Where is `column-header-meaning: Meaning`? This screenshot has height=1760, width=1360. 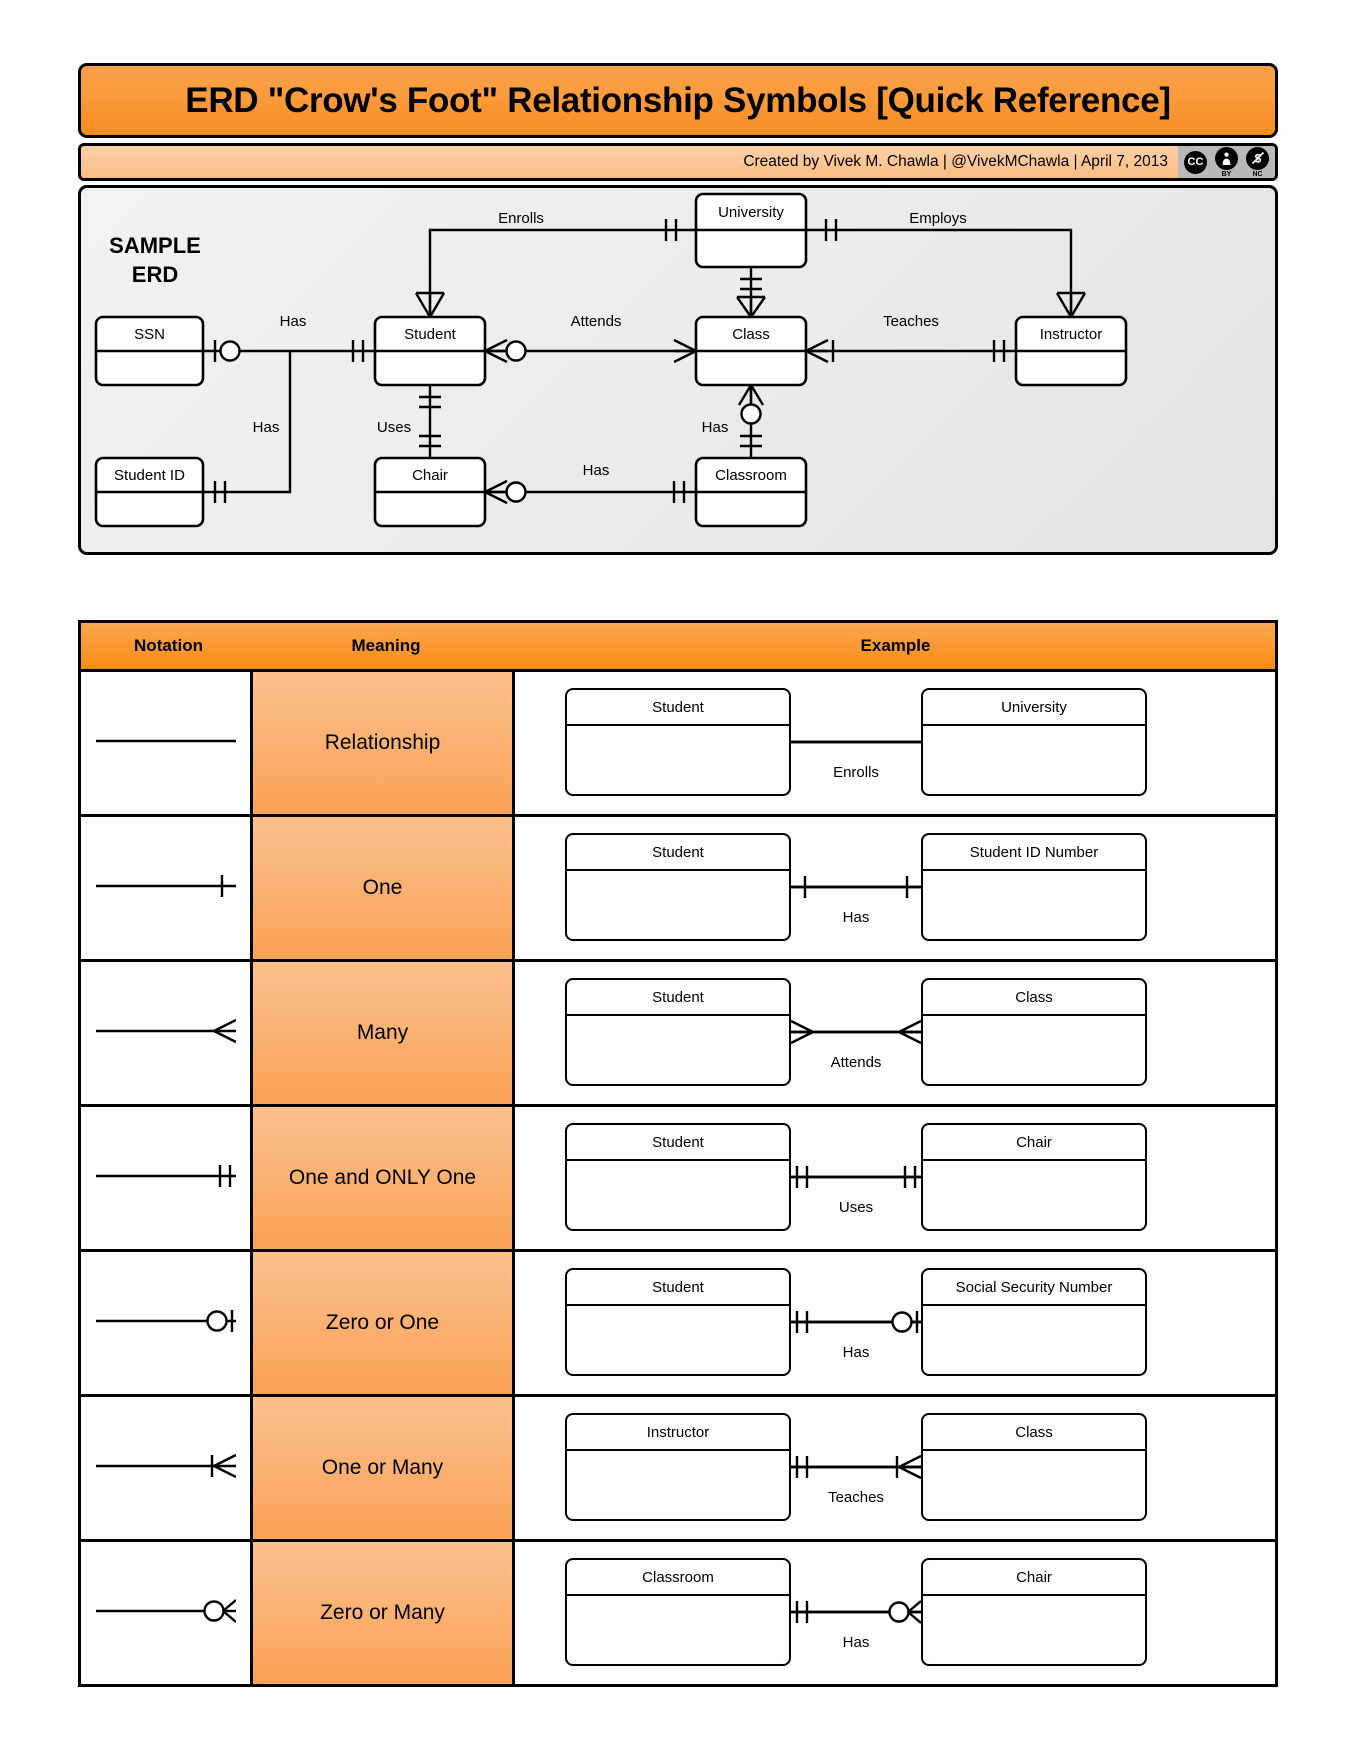 column-header-meaning: Meaning is located at coordinates (386, 645).